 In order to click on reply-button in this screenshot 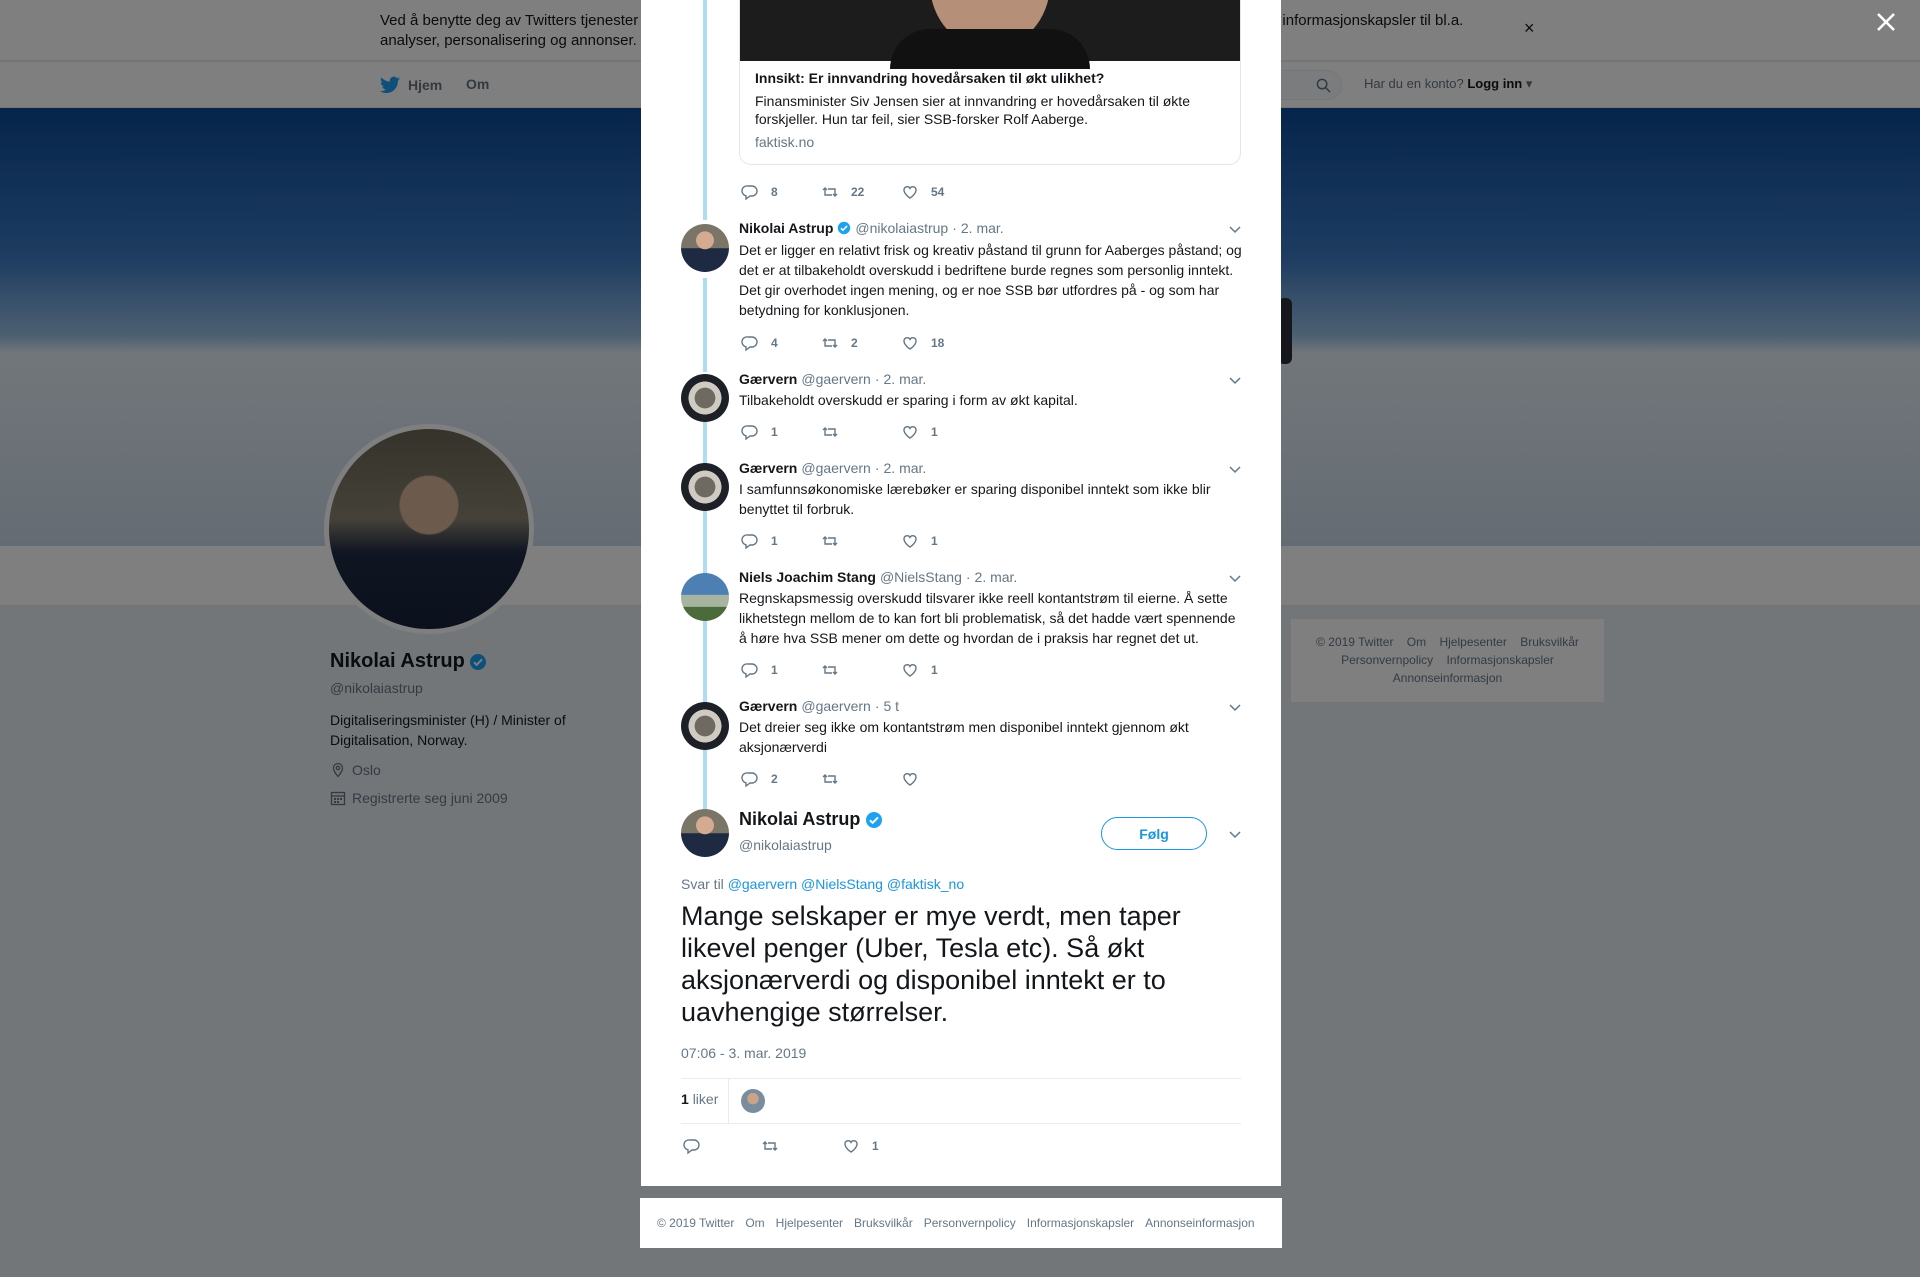, I will do `click(698, 1146)`.